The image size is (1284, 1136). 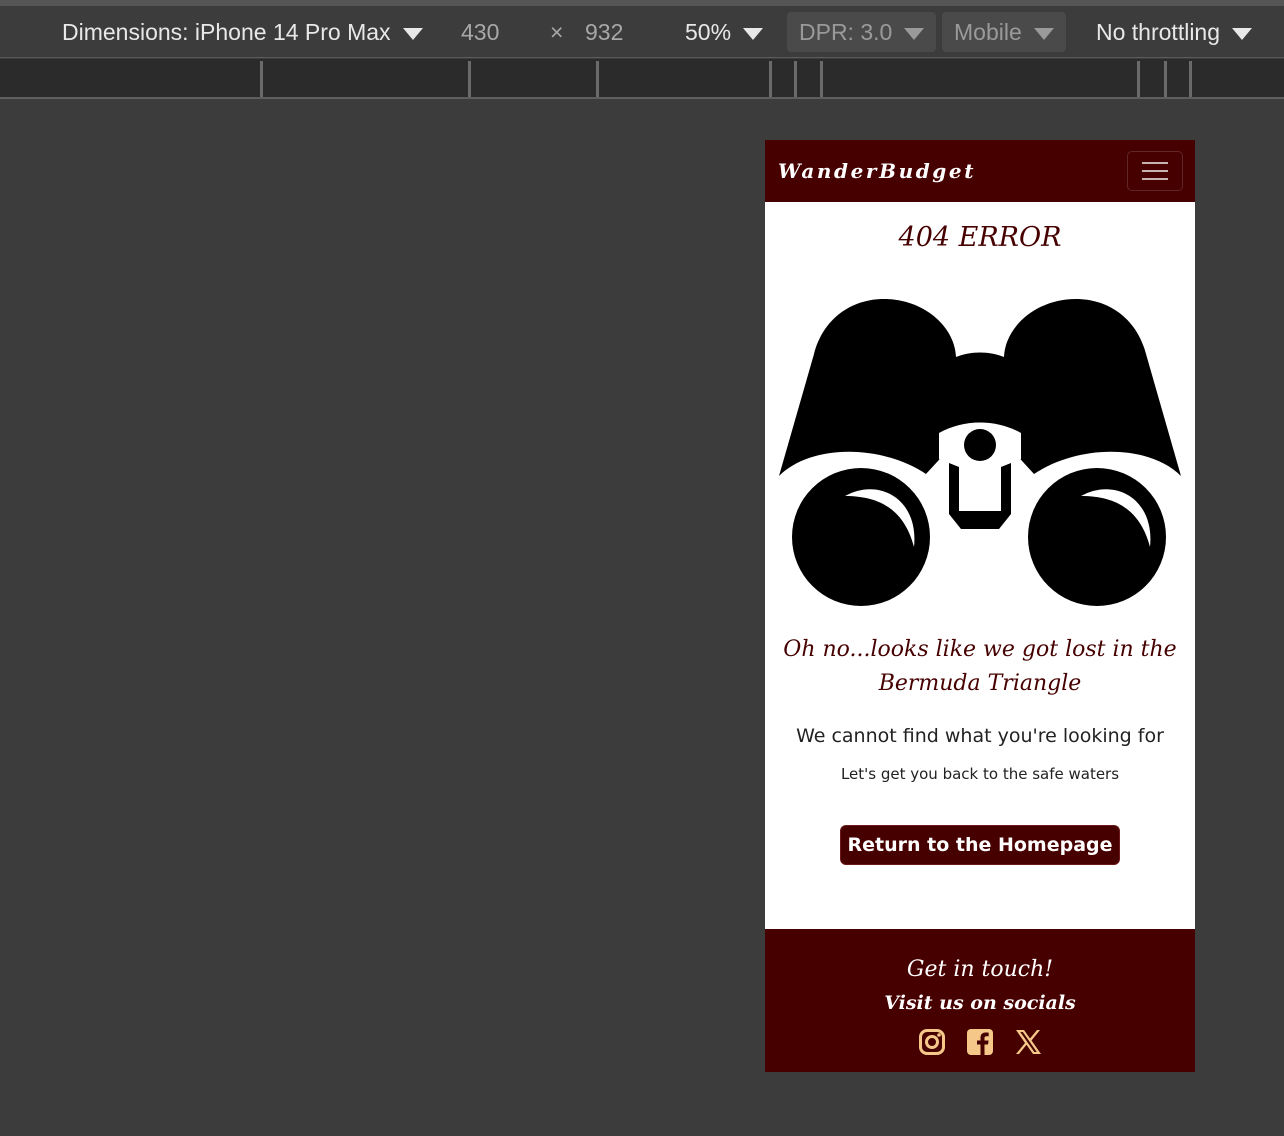 What do you see at coordinates (226, 31) in the screenshot?
I see `dimensions-label: Dimensions: iPhone 14 Pro Max` at bounding box center [226, 31].